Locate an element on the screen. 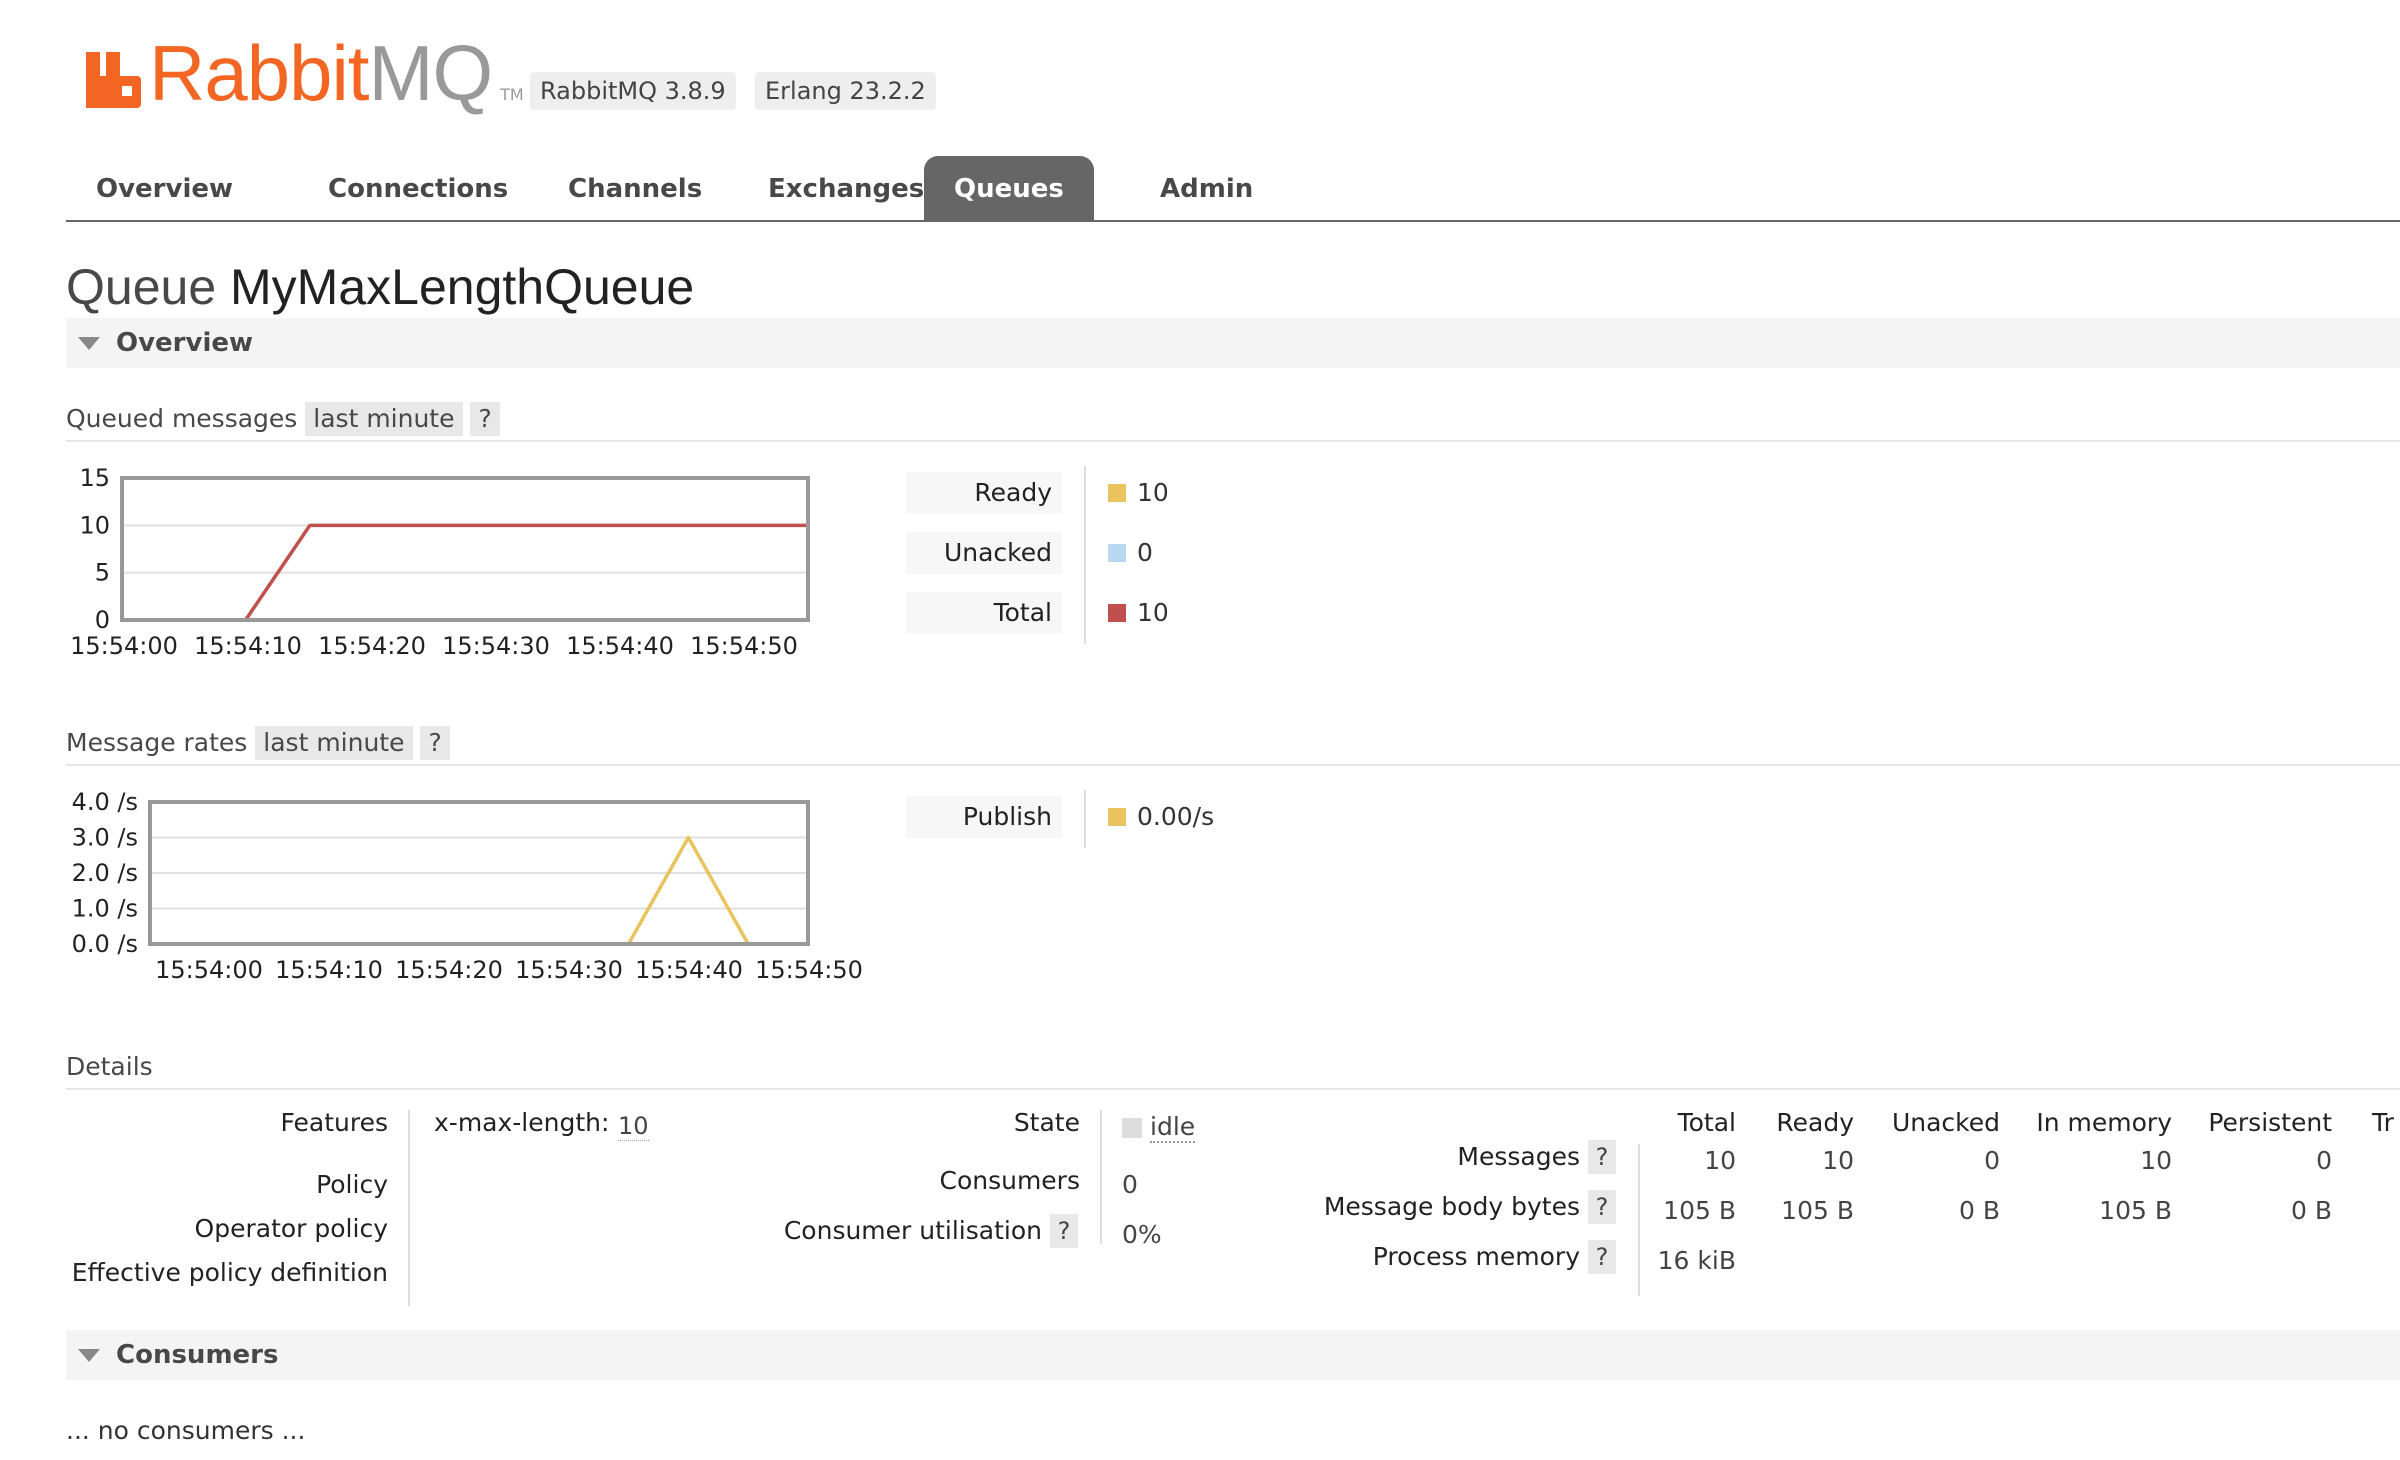 The image size is (2400, 1460). features-divider is located at coordinates (409, 1208).